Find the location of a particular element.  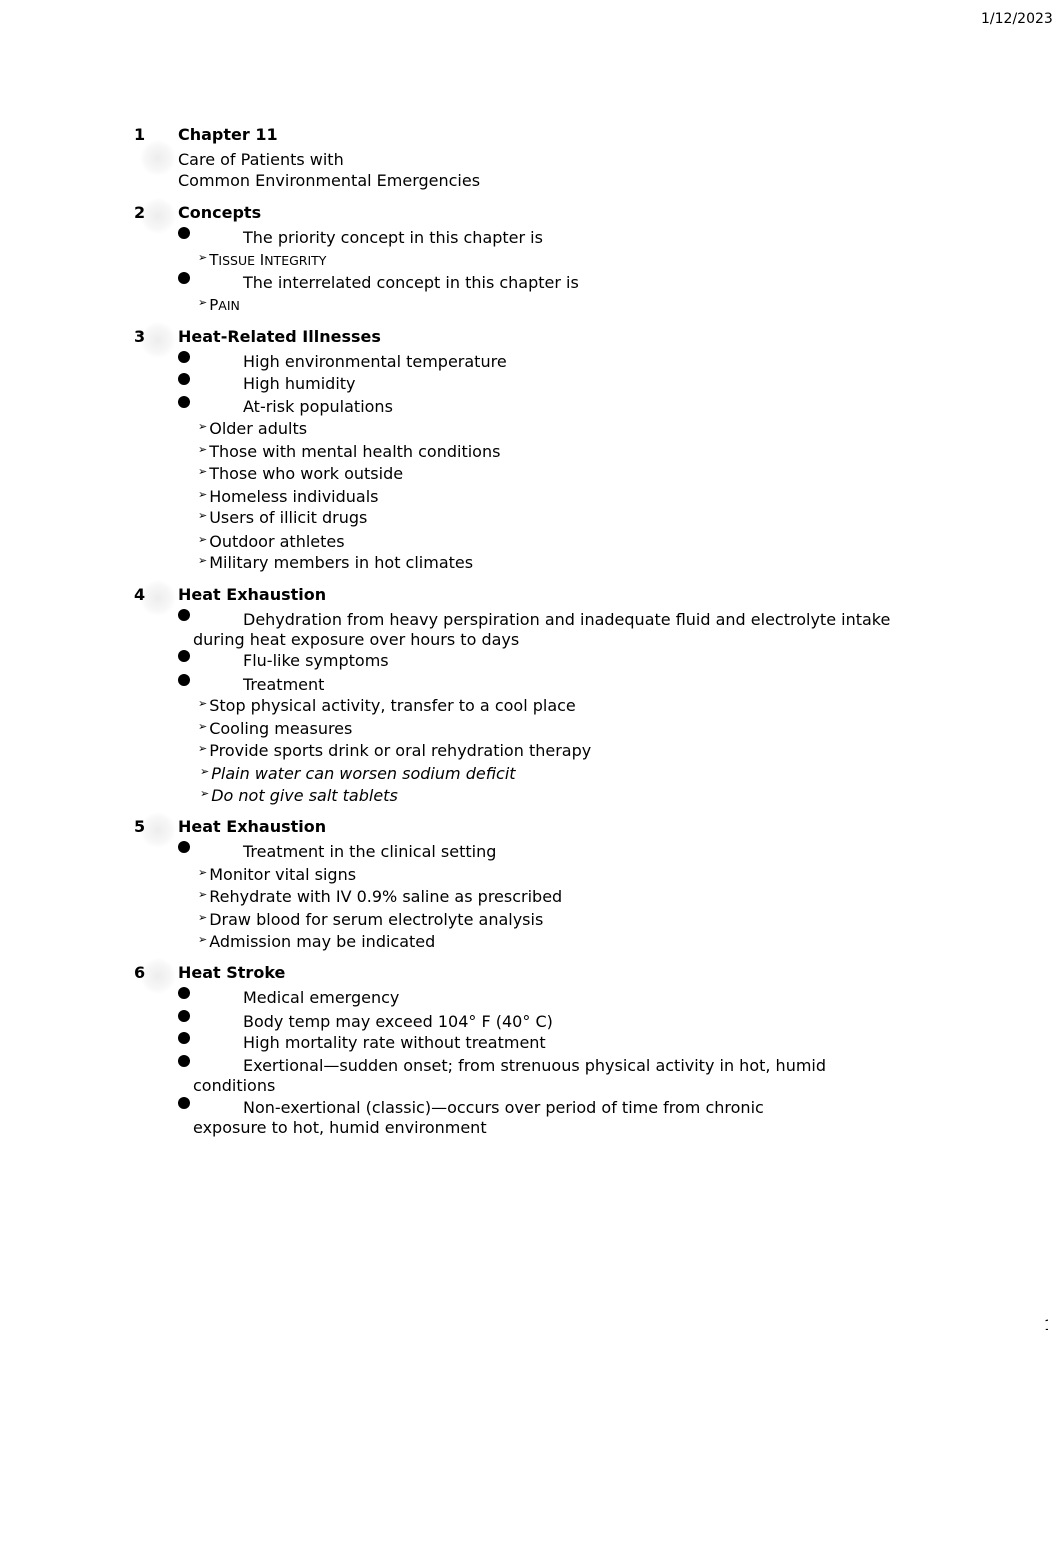

bullet-text: High environmental temperature is located at coordinates (375, 361).